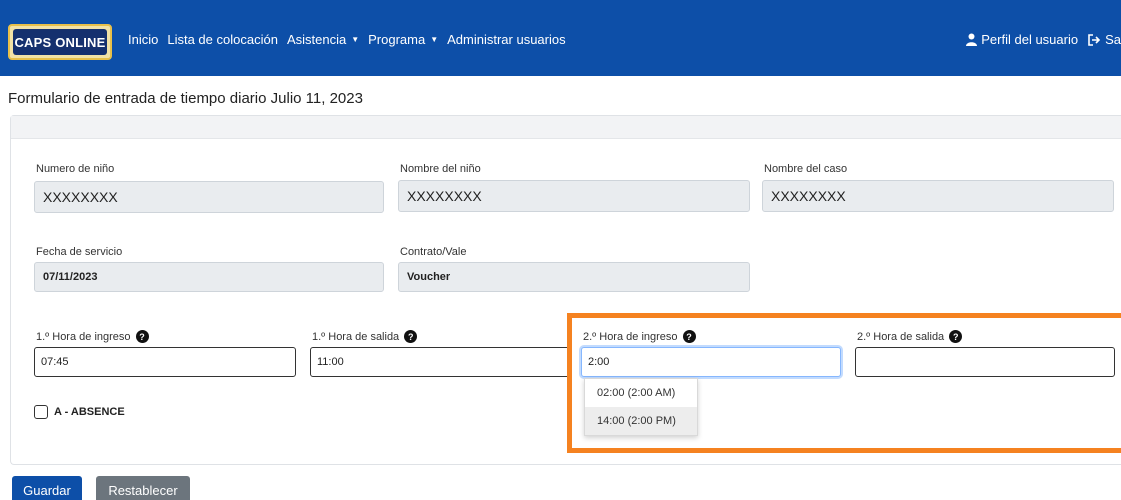 The width and height of the screenshot is (1121, 500). What do you see at coordinates (165, 362) in the screenshot?
I see `time-in-1-input` at bounding box center [165, 362].